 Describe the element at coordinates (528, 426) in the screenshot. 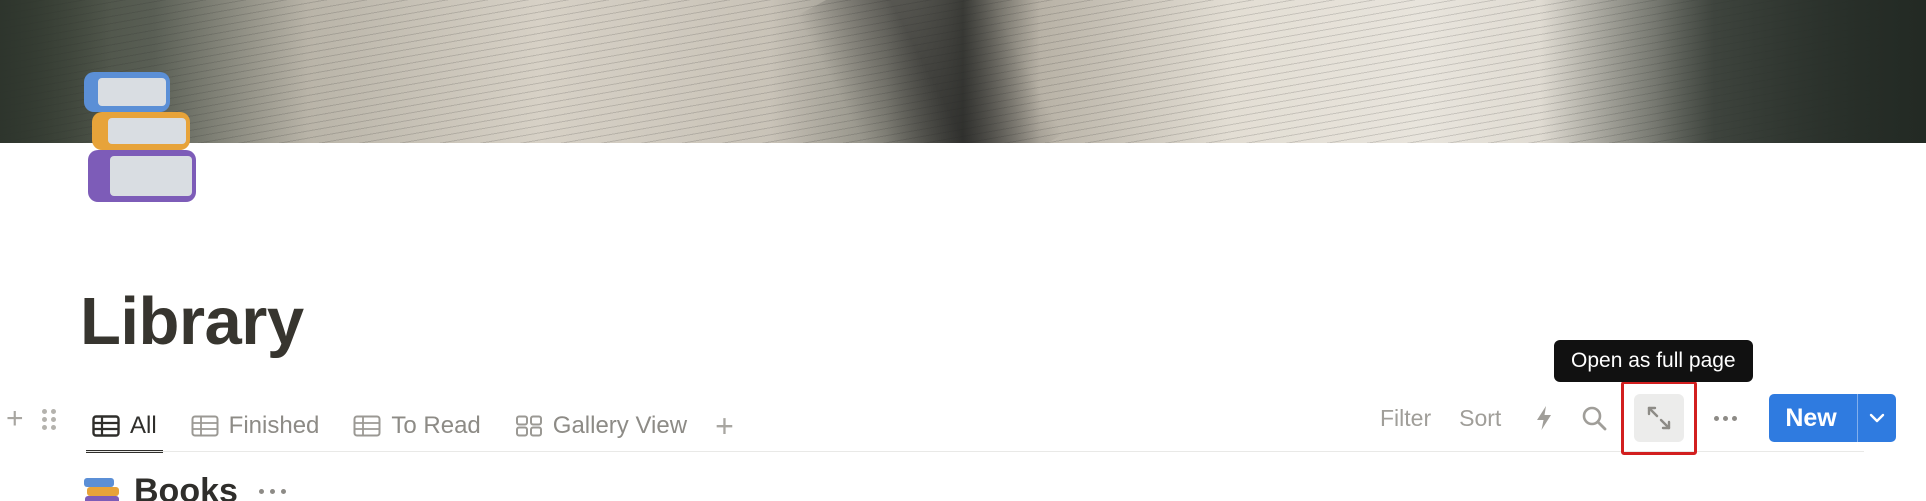

I see `gallery-icon` at that location.